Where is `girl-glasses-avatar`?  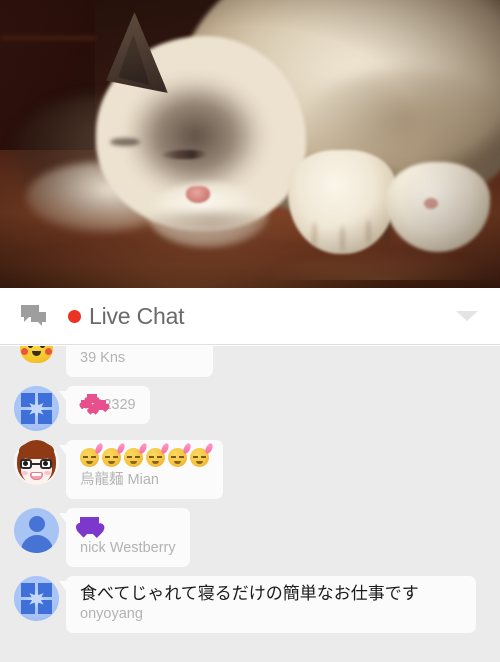
girl-glasses-avatar is located at coordinates (36, 462).